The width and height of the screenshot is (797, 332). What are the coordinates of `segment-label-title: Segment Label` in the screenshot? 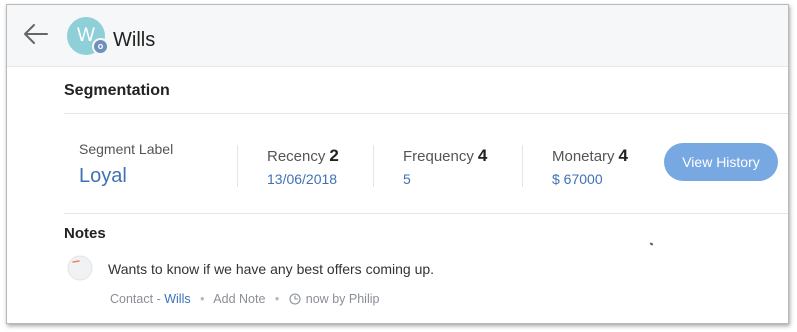 It's located at (126, 149).